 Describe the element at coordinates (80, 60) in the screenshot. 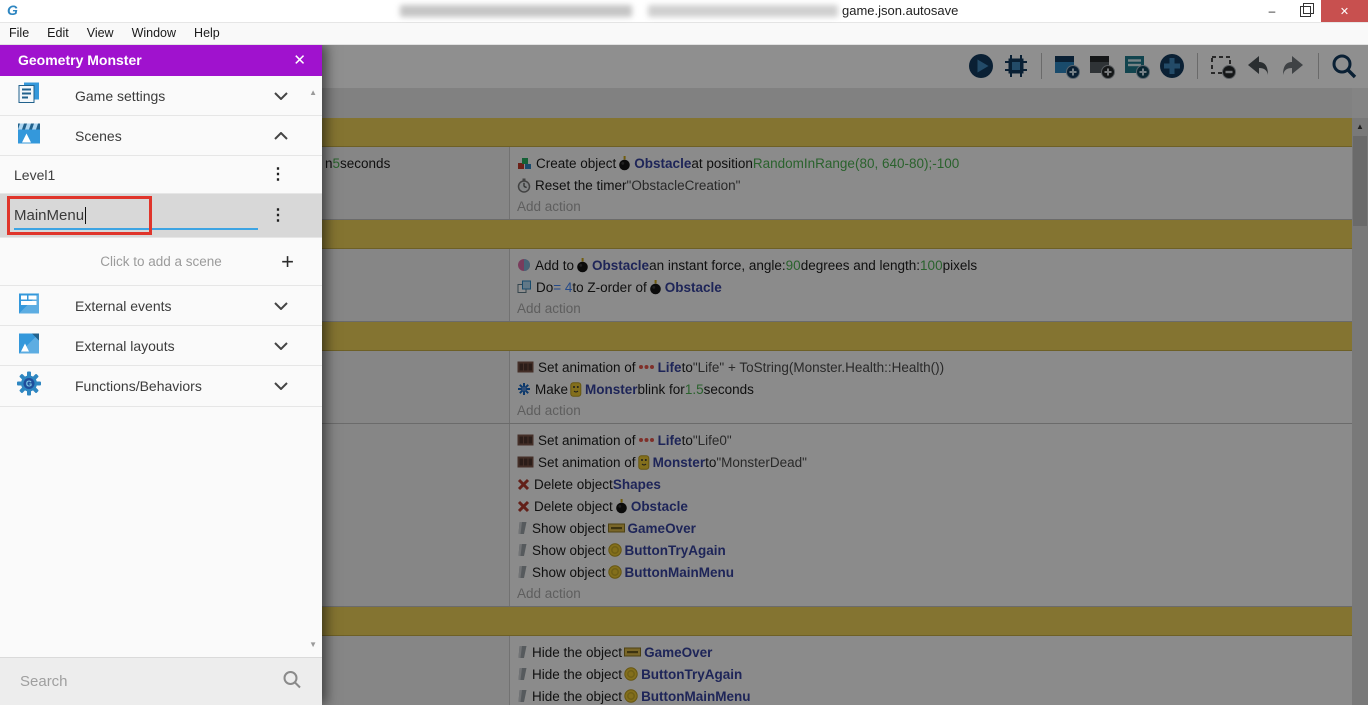

I see `project-title: Geometry Monster` at that location.